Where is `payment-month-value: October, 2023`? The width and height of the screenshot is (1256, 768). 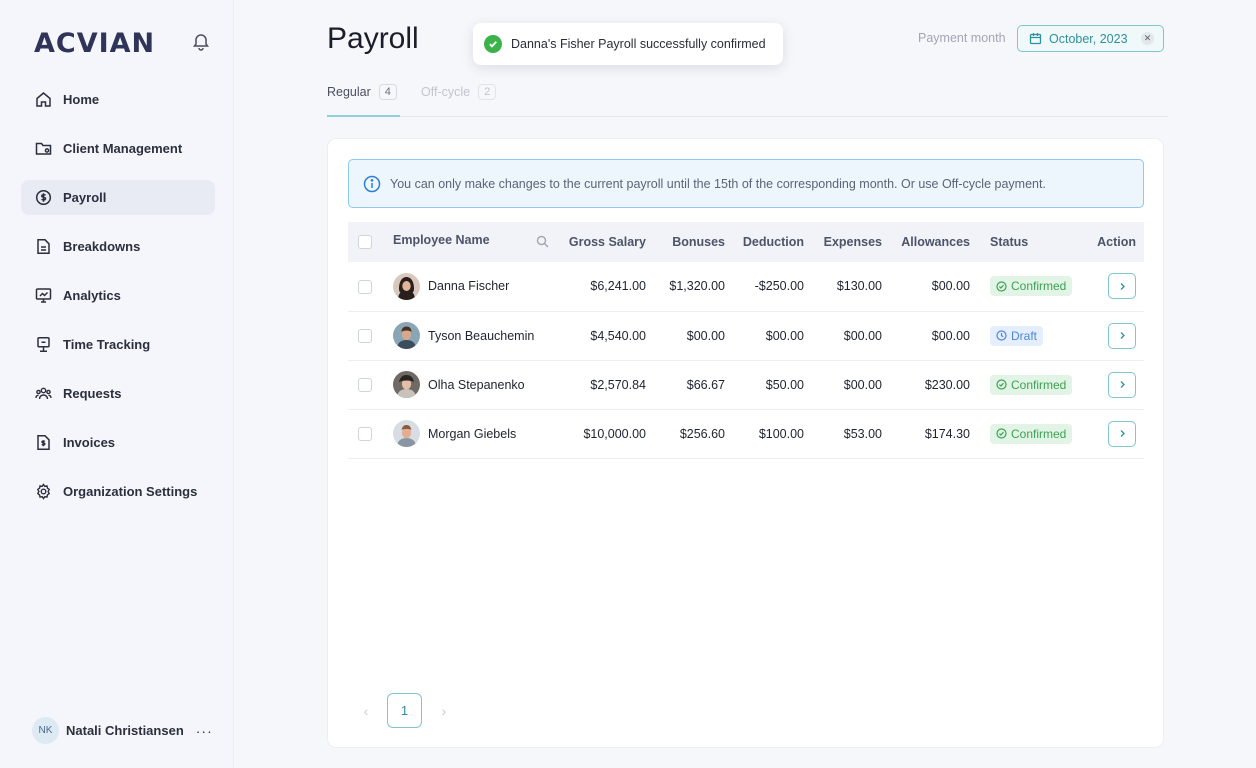
payment-month-value: October, 2023 is located at coordinates (1088, 38).